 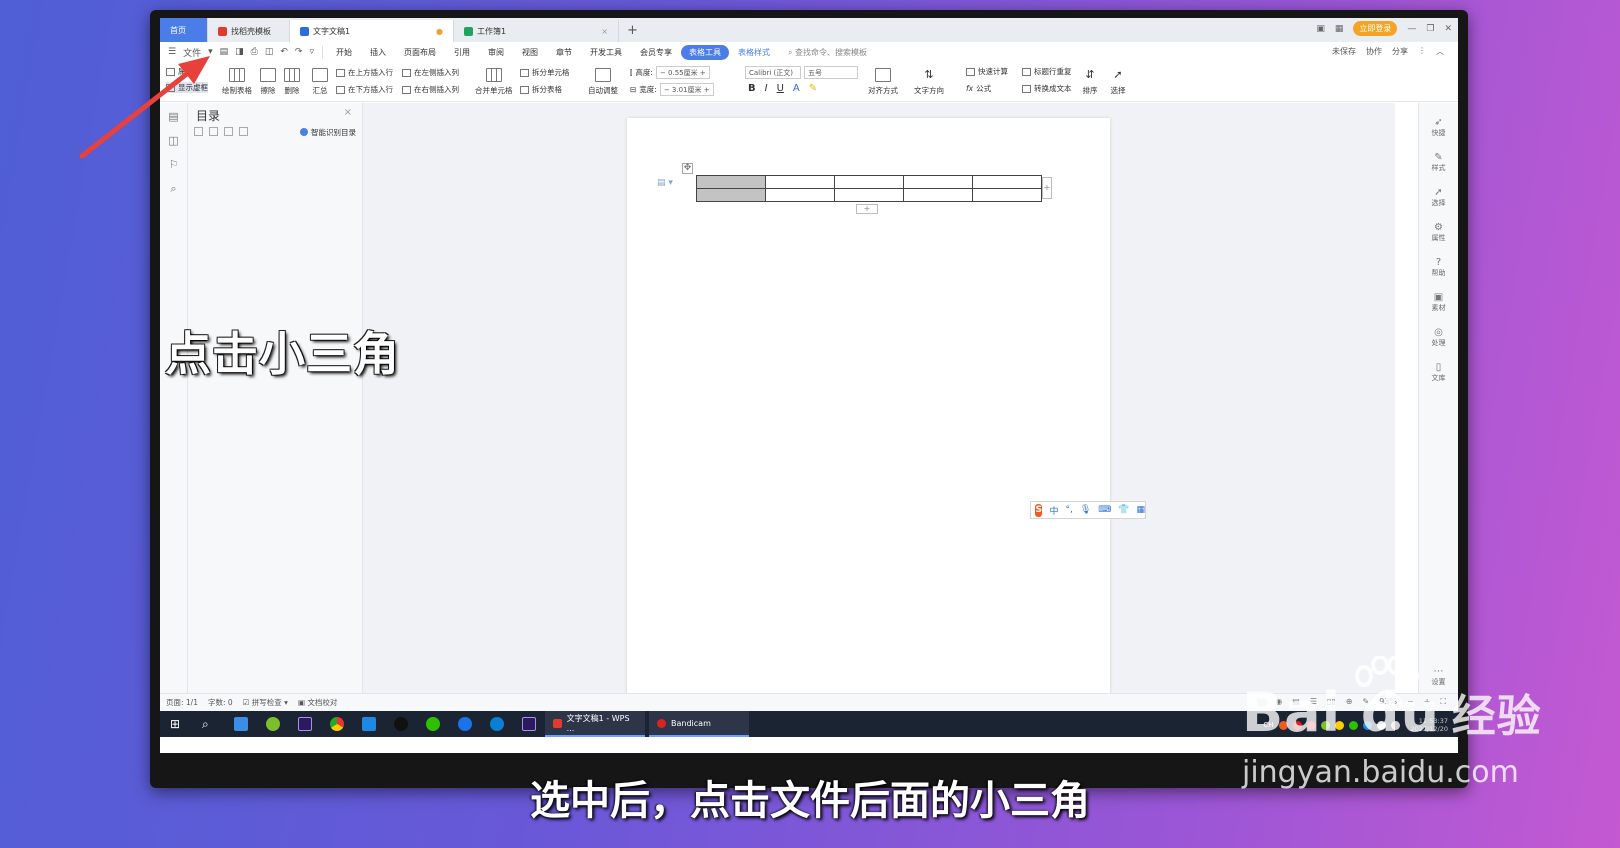 What do you see at coordinates (796, 88) in the screenshot?
I see `font-color-icon: A` at bounding box center [796, 88].